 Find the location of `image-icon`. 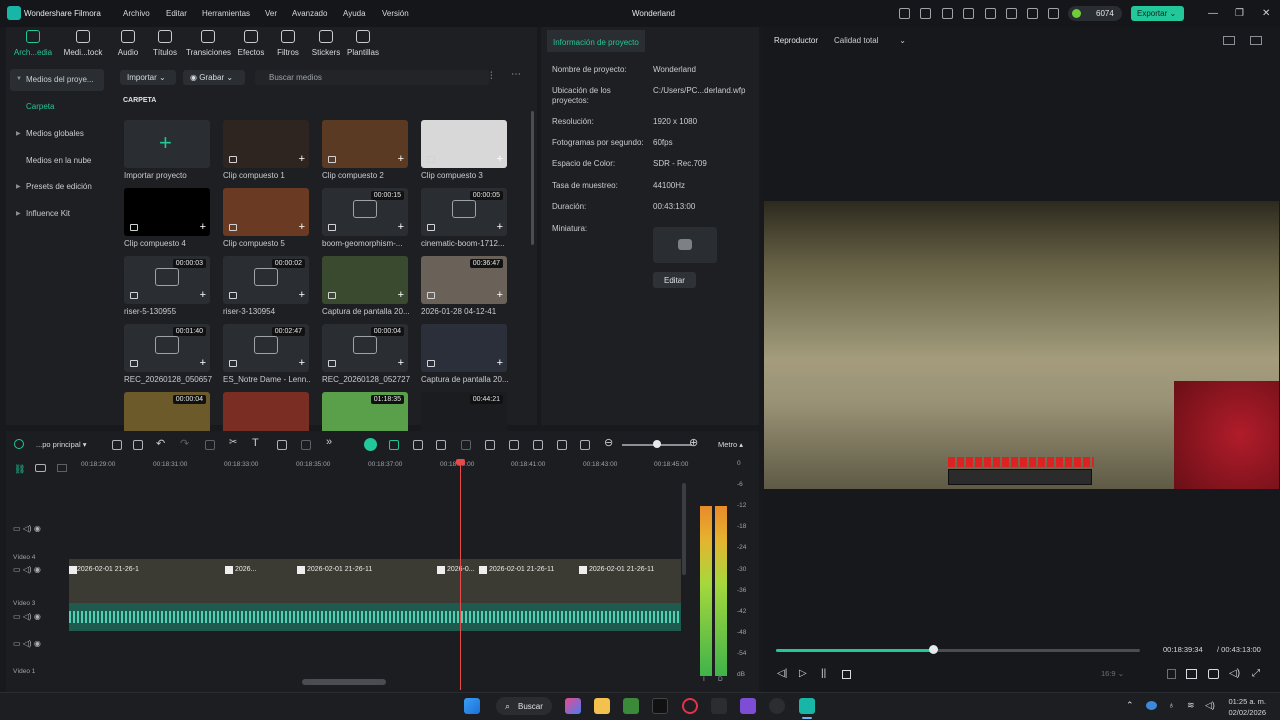

image-icon is located at coordinates (1256, 40).